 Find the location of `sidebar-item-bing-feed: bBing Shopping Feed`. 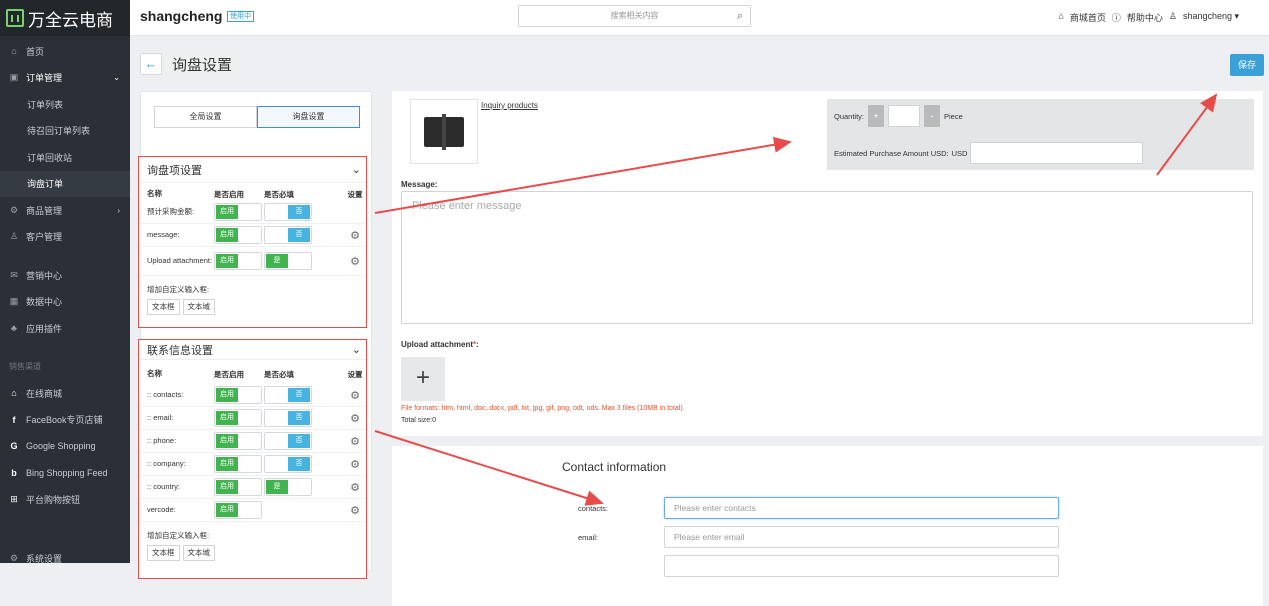

sidebar-item-bing-feed: bBing Shopping Feed is located at coordinates (65, 473).